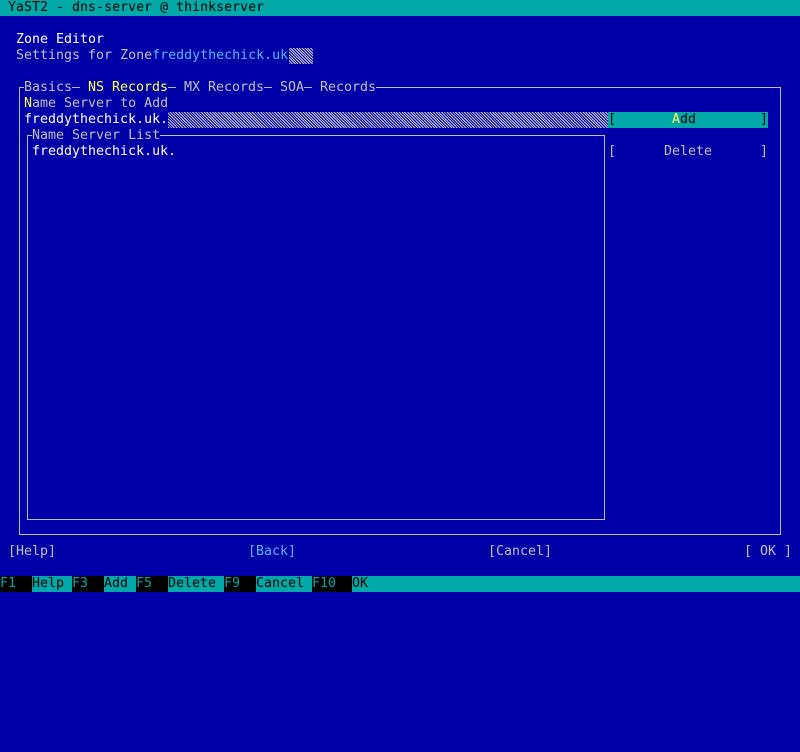 The width and height of the screenshot is (800, 752). Describe the element at coordinates (768, 552) in the screenshot. I see `ok-button: [ OK ]` at that location.